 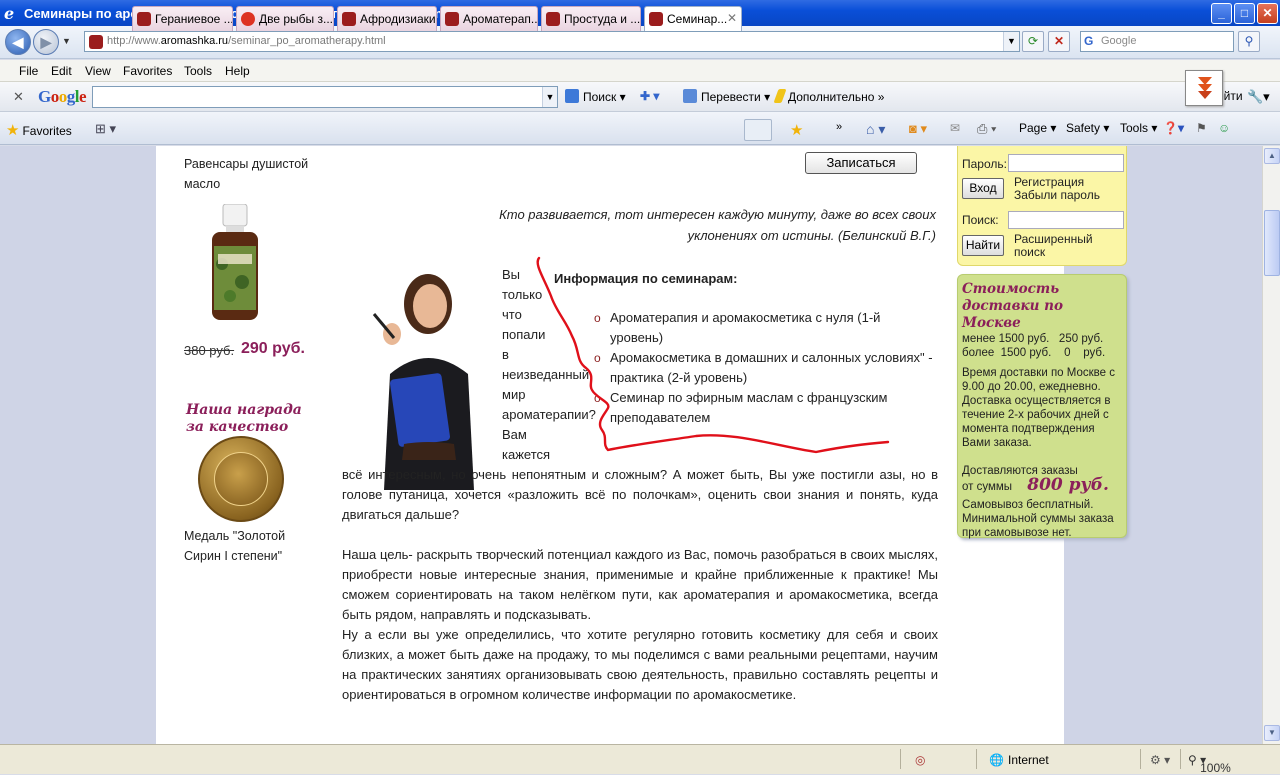 I want to click on password-field, so click(x=1066, y=163).